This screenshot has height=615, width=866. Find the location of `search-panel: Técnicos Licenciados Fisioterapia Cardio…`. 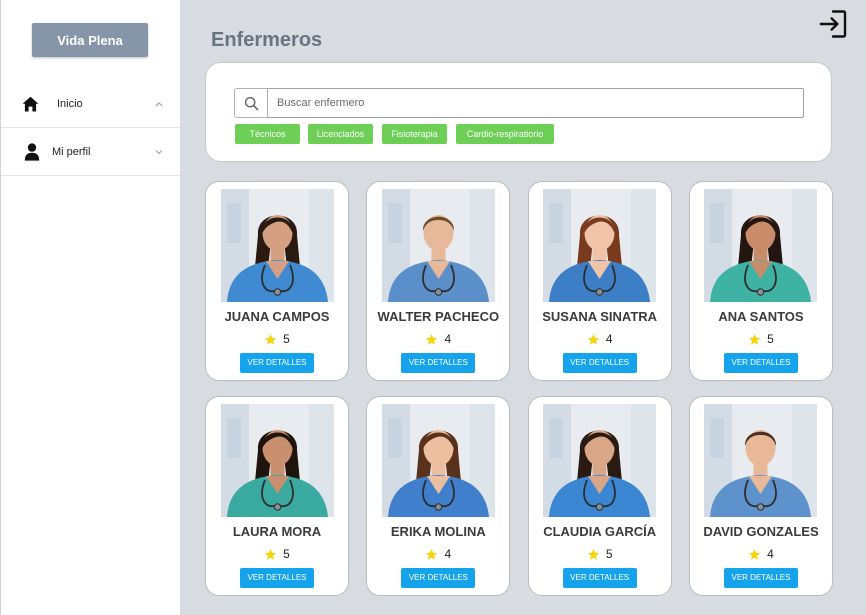

search-panel: Técnicos Licenciados Fisioterapia Cardio… is located at coordinates (518, 112).